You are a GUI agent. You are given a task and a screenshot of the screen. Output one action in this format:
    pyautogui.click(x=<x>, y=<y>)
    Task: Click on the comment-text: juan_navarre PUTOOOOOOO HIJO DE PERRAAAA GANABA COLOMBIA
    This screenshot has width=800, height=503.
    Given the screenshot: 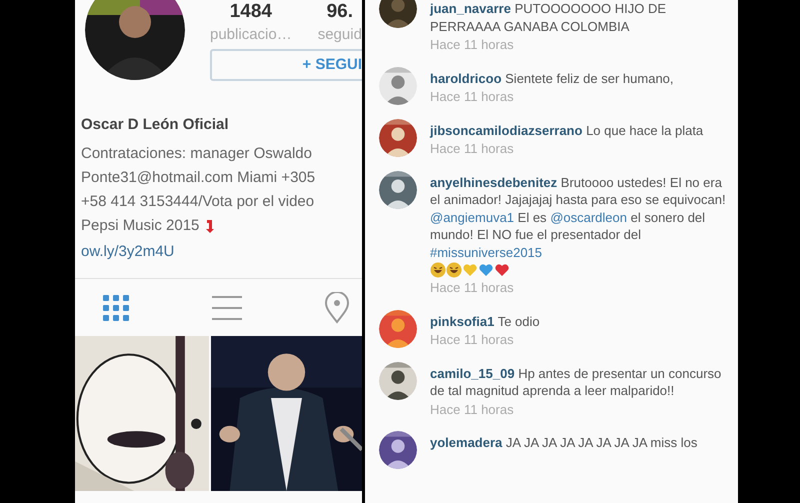 What is the action you would take?
    pyautogui.click(x=549, y=17)
    